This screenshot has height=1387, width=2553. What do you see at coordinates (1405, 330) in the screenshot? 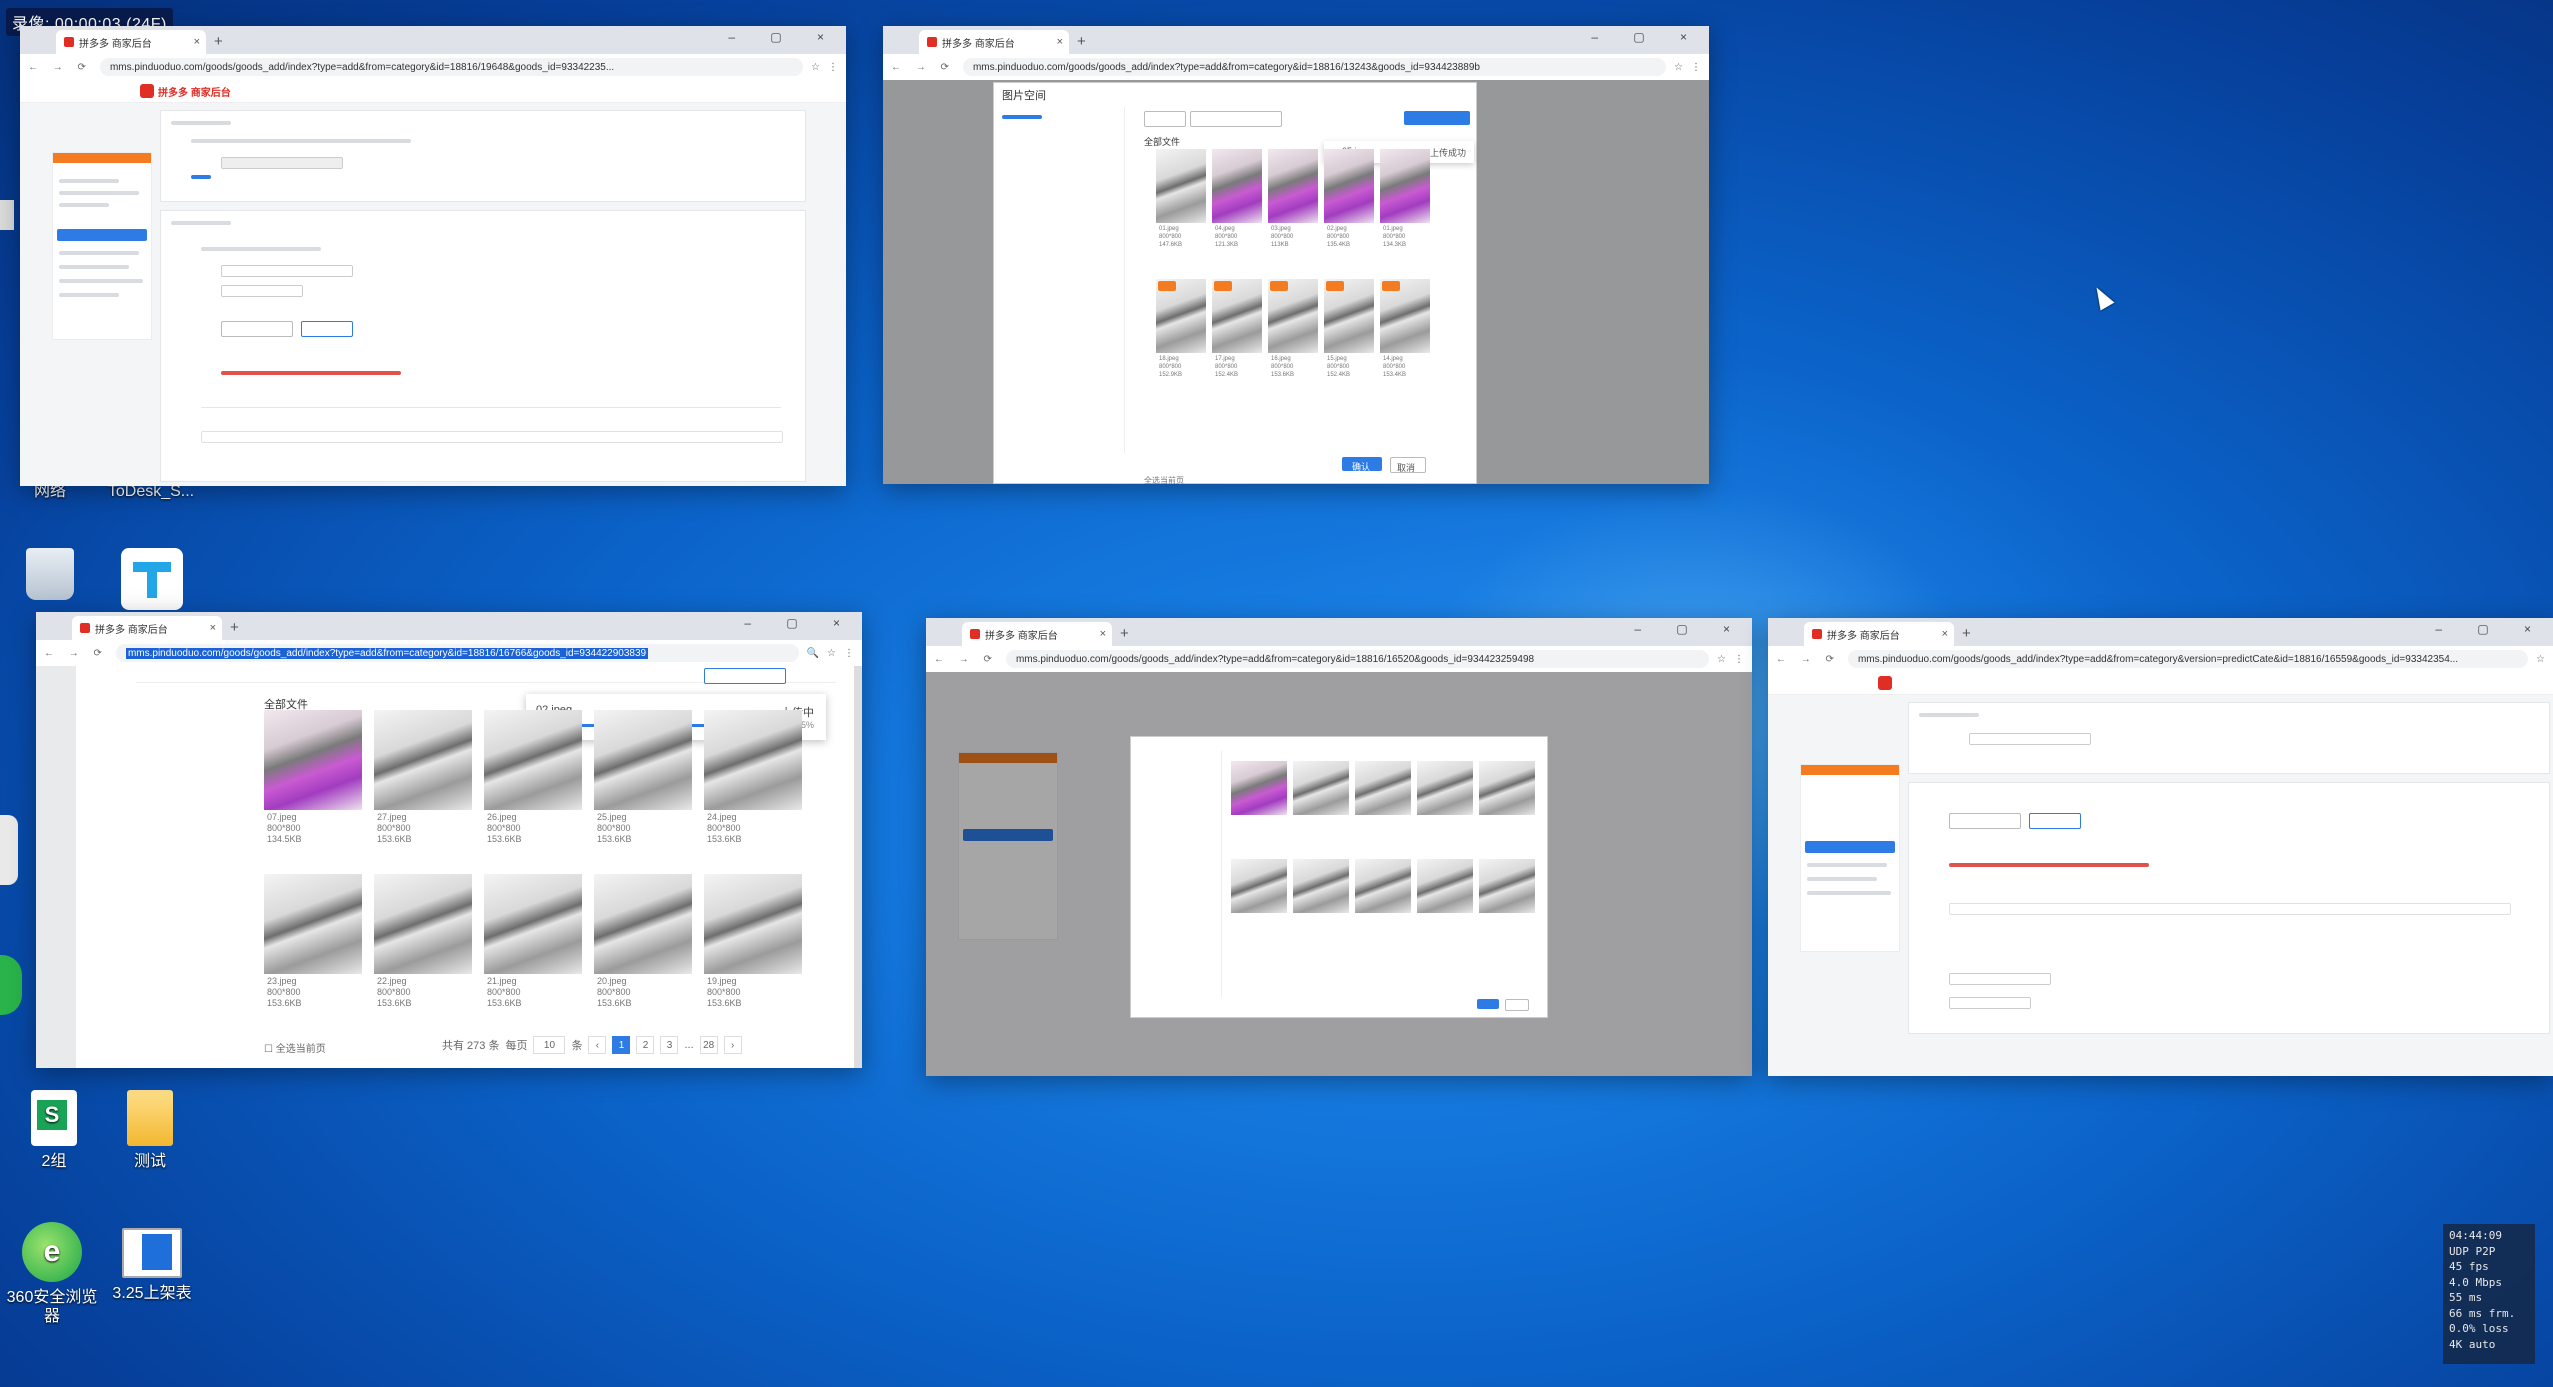
I see `image-thumbnail: 14.jpeg 800*800 153.4KB` at bounding box center [1405, 330].